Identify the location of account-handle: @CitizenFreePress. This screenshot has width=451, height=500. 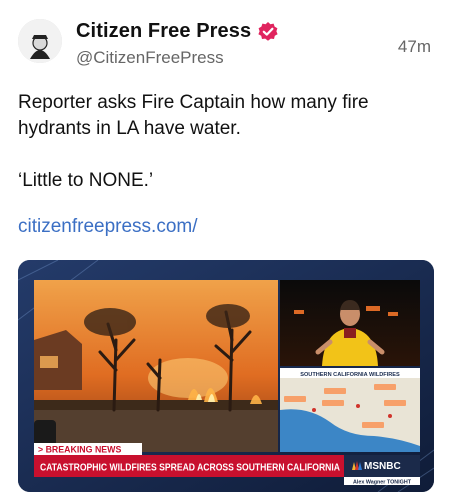
(150, 58).